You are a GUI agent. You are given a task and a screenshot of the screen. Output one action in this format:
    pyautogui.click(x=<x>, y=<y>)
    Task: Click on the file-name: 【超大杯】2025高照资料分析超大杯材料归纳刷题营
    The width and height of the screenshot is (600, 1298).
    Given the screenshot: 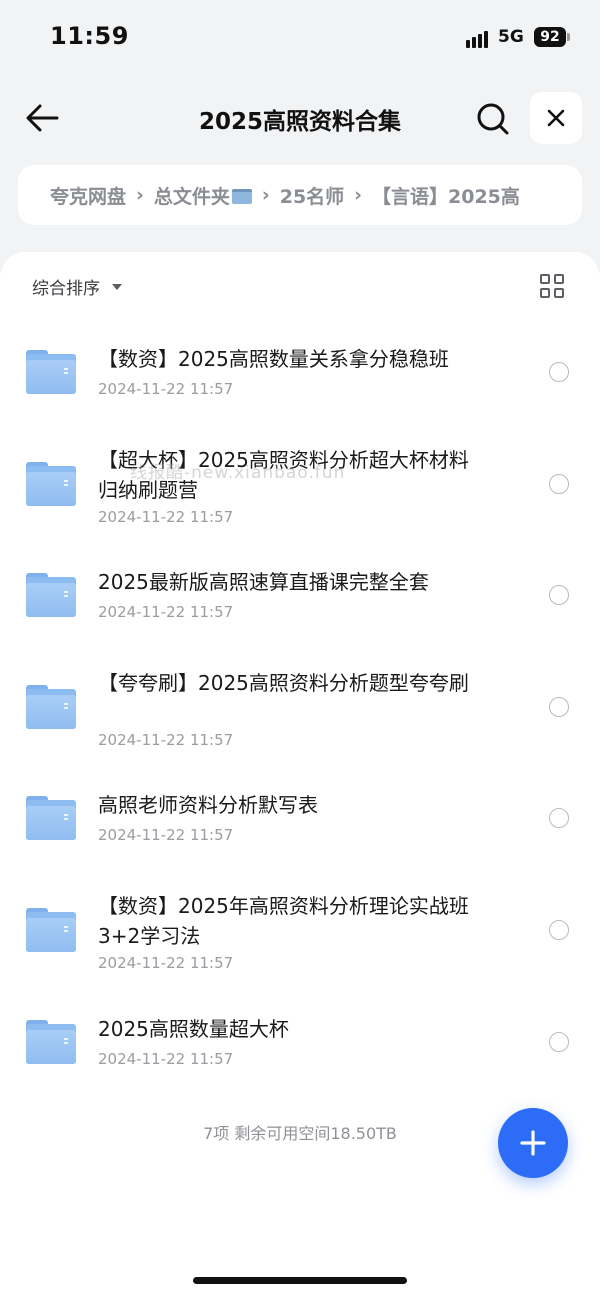 What is the action you would take?
    pyautogui.click(x=283, y=474)
    